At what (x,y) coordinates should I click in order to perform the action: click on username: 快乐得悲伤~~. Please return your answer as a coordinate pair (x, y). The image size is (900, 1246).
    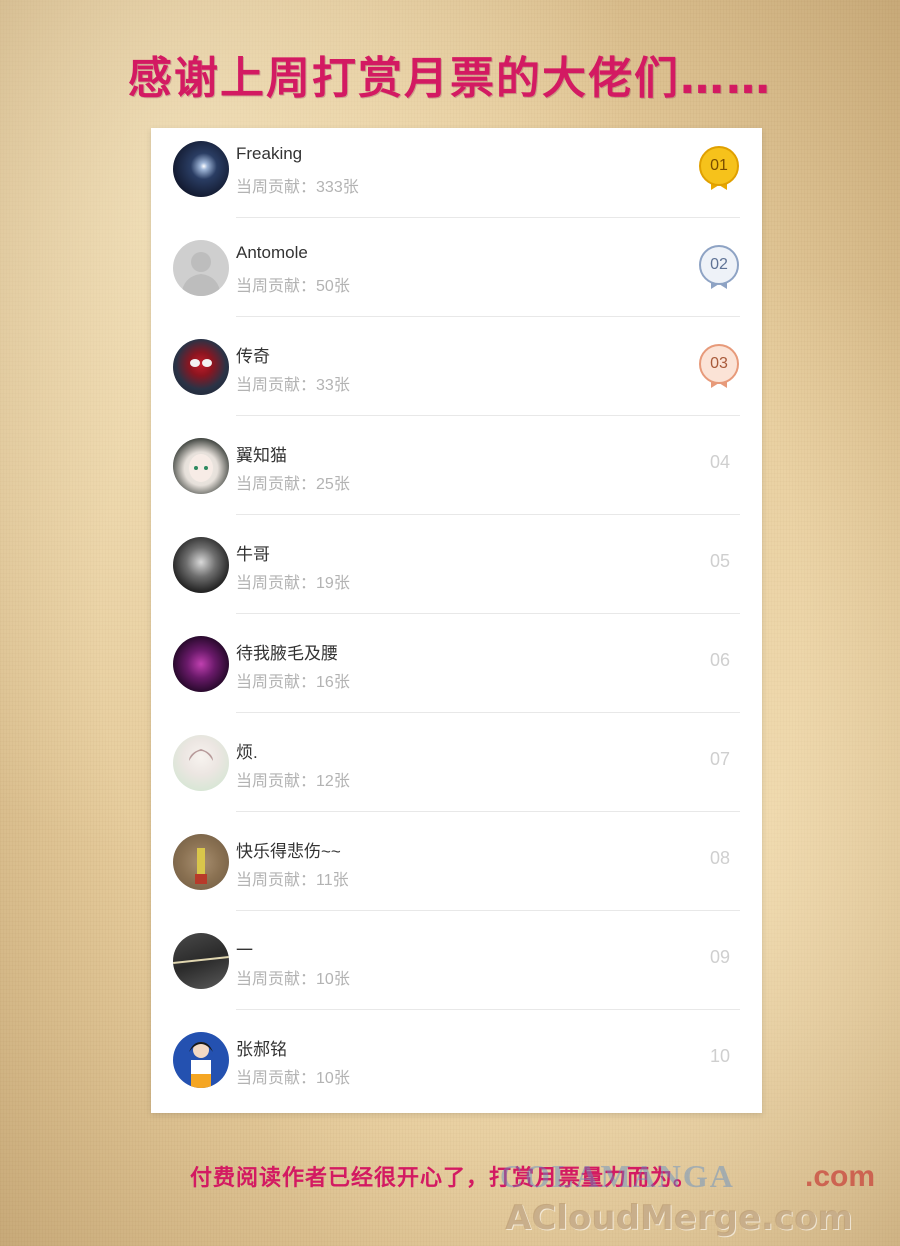
    Looking at the image, I should click on (288, 849).